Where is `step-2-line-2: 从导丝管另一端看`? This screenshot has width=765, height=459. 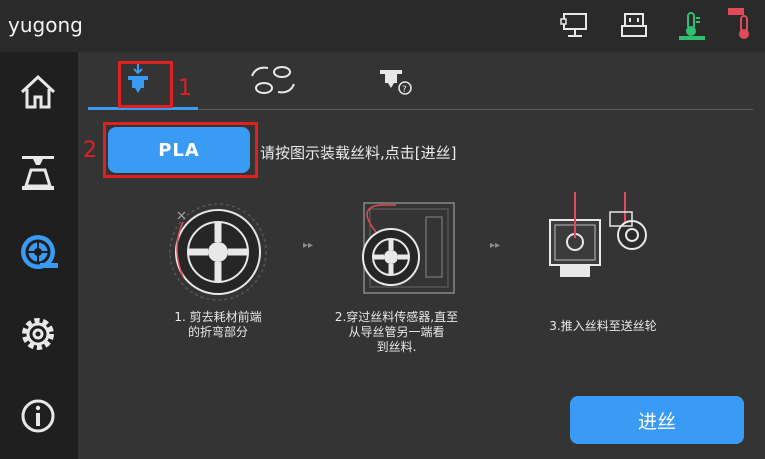 step-2-line-2: 从导丝管另一端看 is located at coordinates (396, 332).